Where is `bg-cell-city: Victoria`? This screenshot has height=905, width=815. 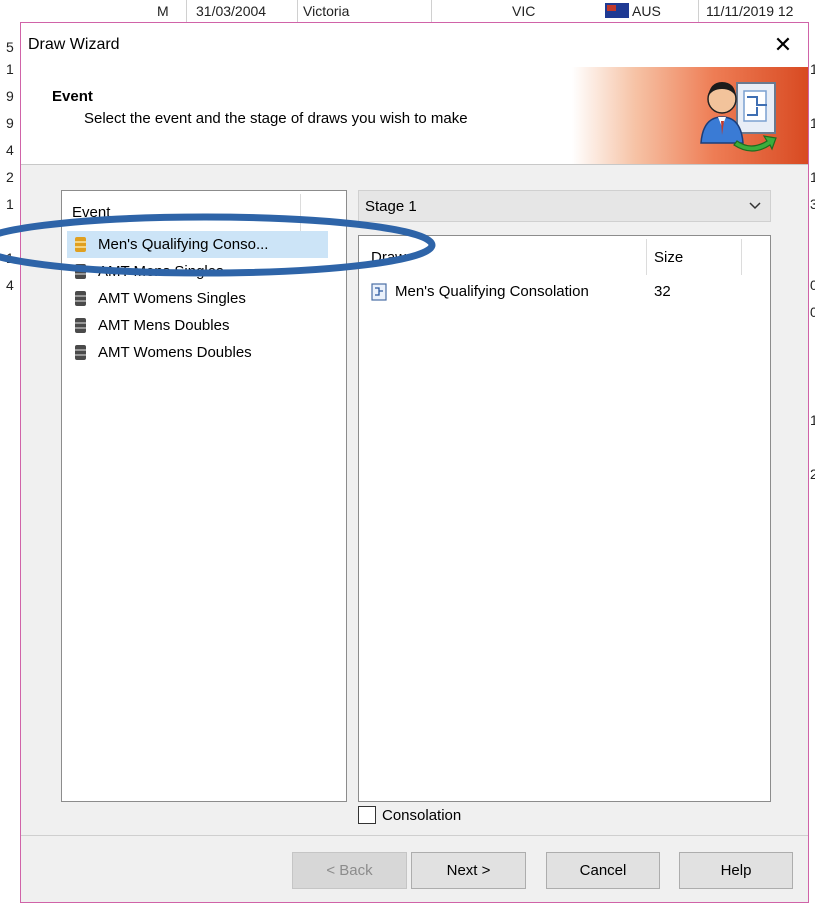
bg-cell-city: Victoria is located at coordinates (326, 11).